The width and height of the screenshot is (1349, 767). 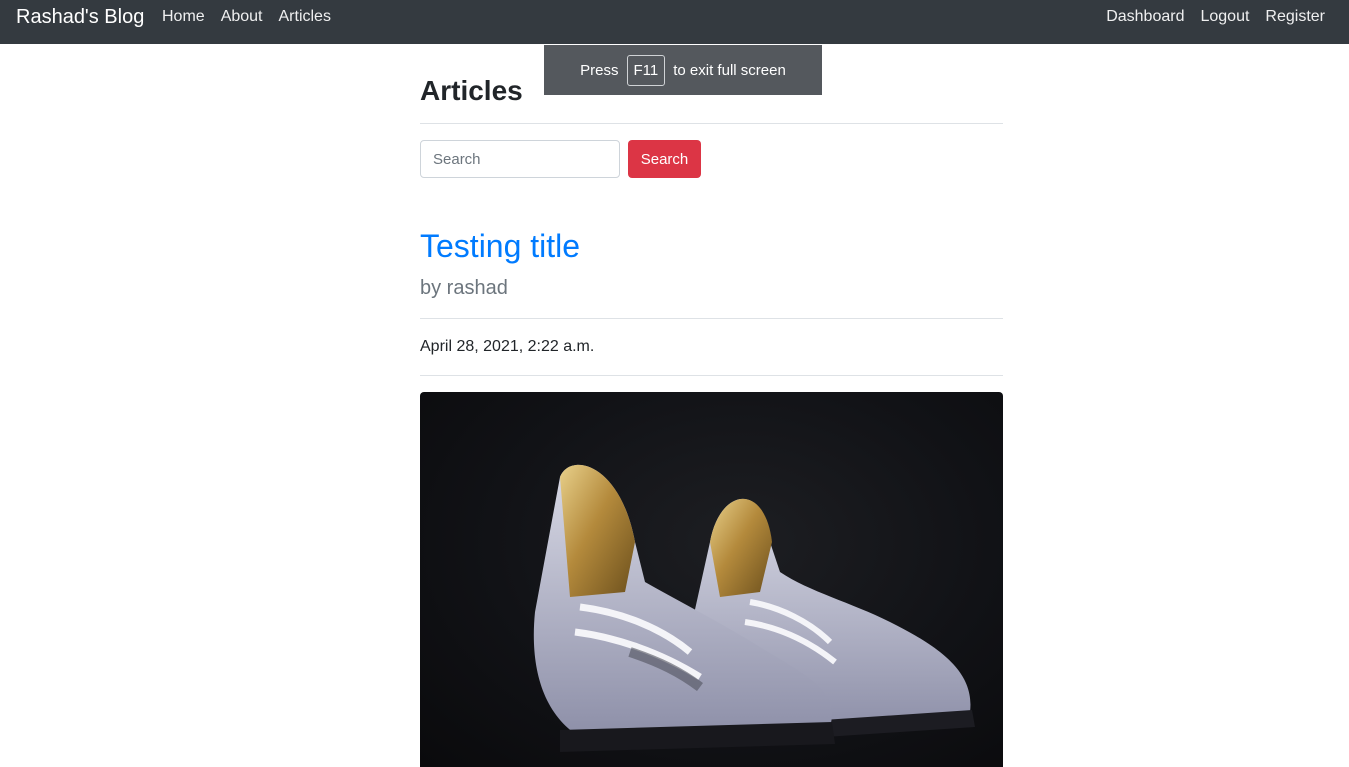 I want to click on fullscreen-notice: Press F11 to exit full screen, so click(x=683, y=70).